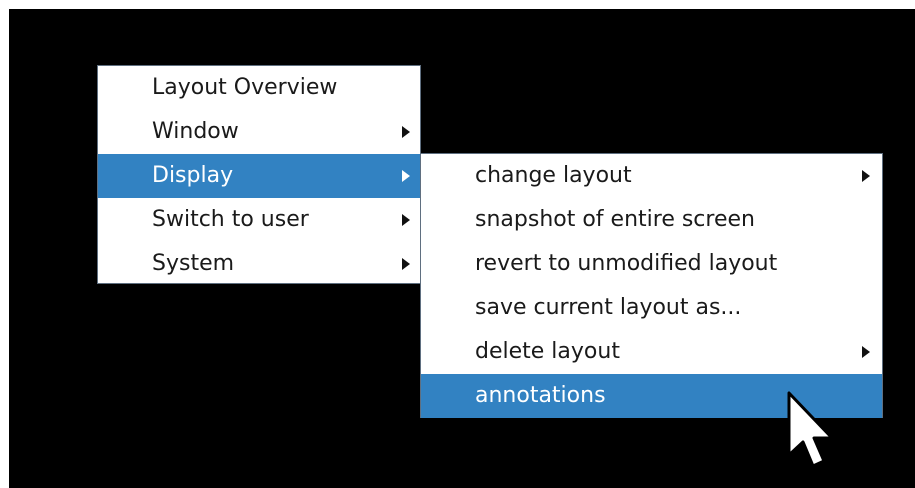  Describe the element at coordinates (230, 219) in the screenshot. I see `menu-item-label: Switch to user` at that location.